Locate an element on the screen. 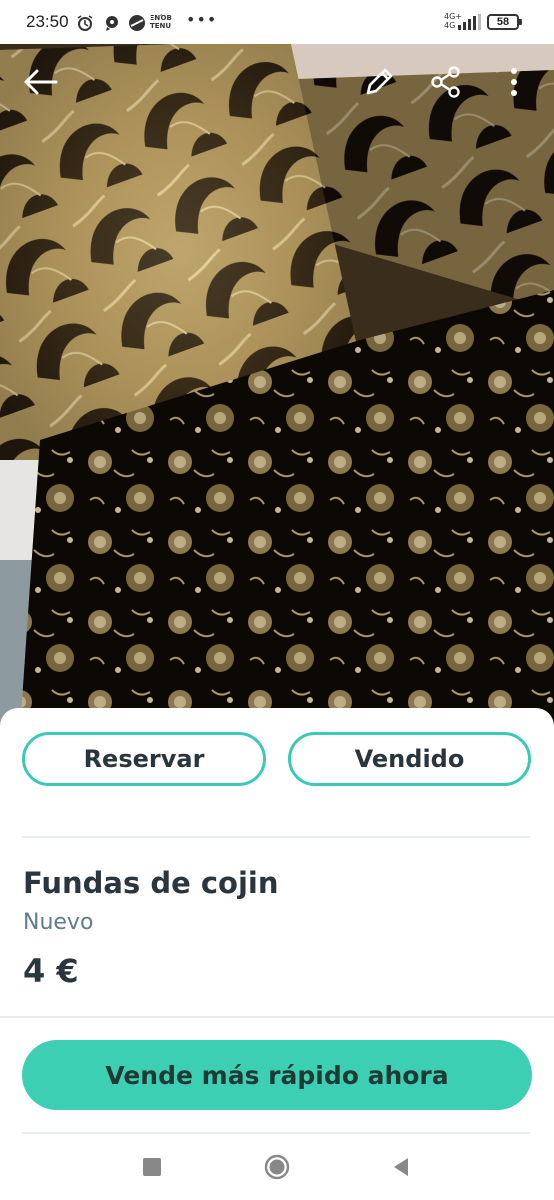  recents-button is located at coordinates (152, 1169).